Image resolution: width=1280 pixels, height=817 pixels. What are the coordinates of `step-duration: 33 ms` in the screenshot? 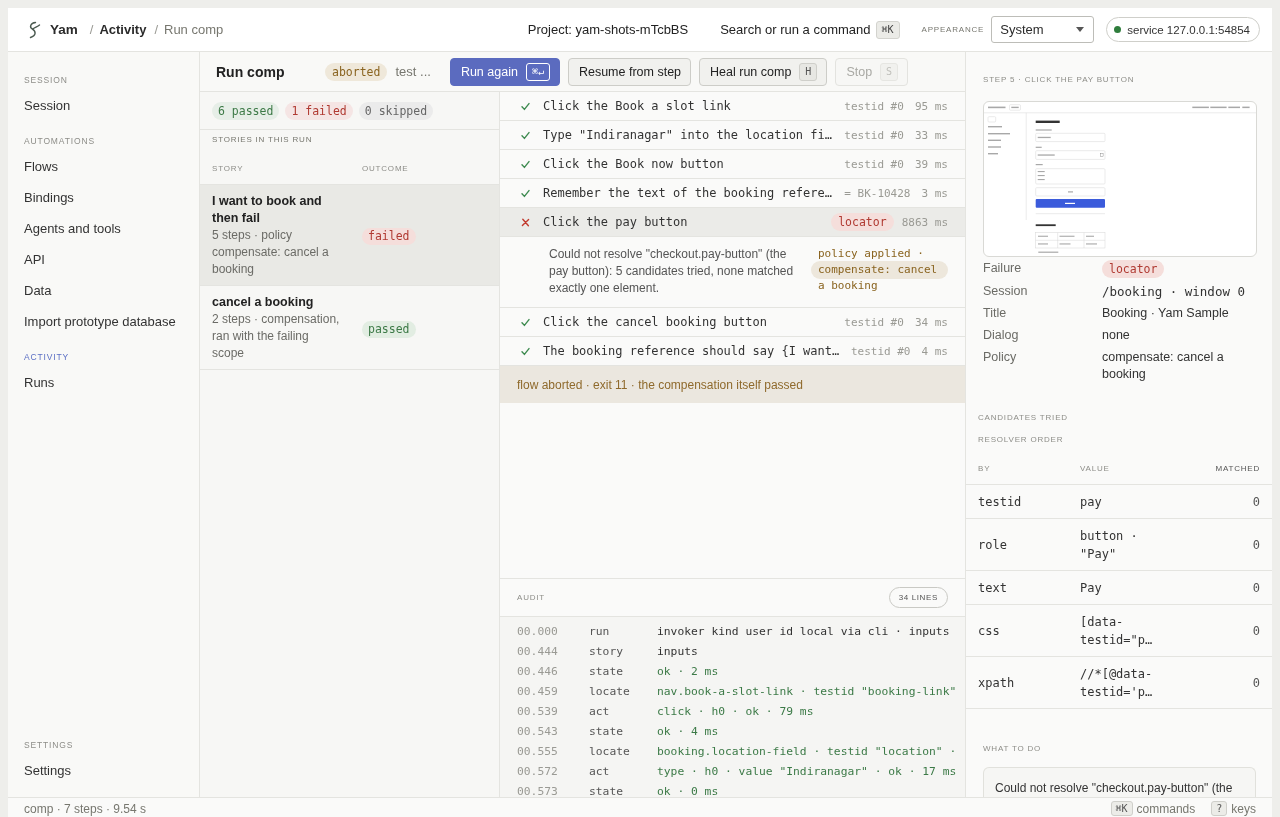 It's located at (931, 135).